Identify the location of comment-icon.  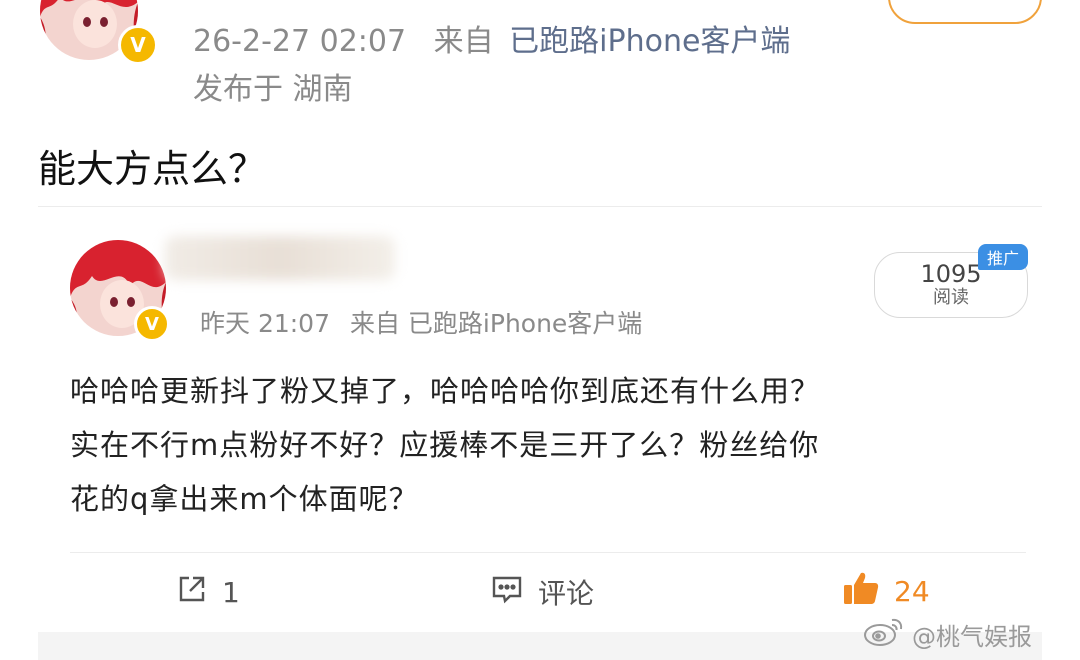
(507, 592).